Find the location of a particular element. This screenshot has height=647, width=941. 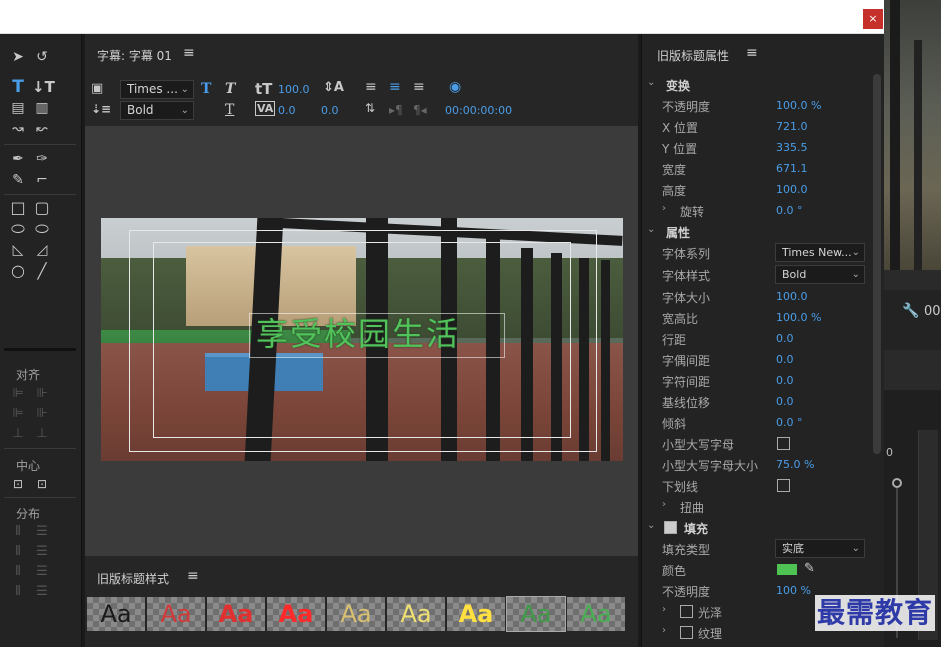

editor-menu-icon: ≡ is located at coordinates (189, 53).